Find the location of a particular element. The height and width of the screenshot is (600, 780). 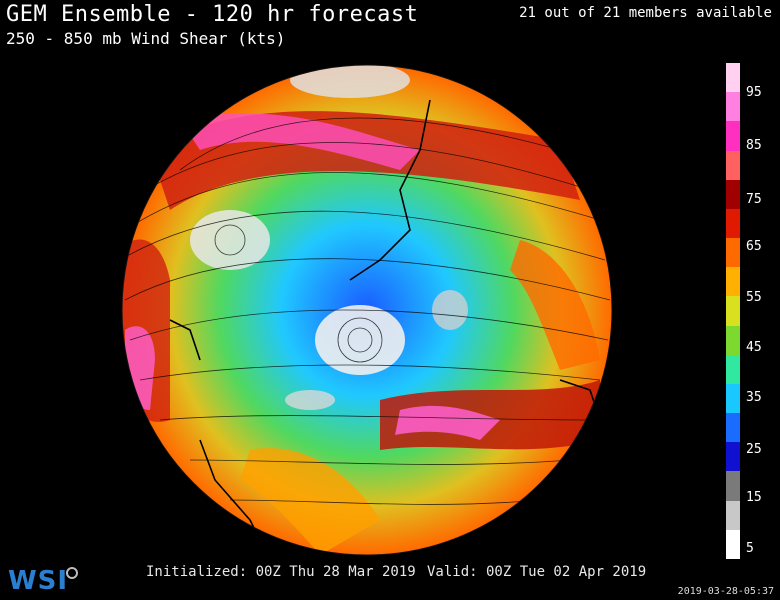

scale-tick-85: 85 is located at coordinates (754, 145).